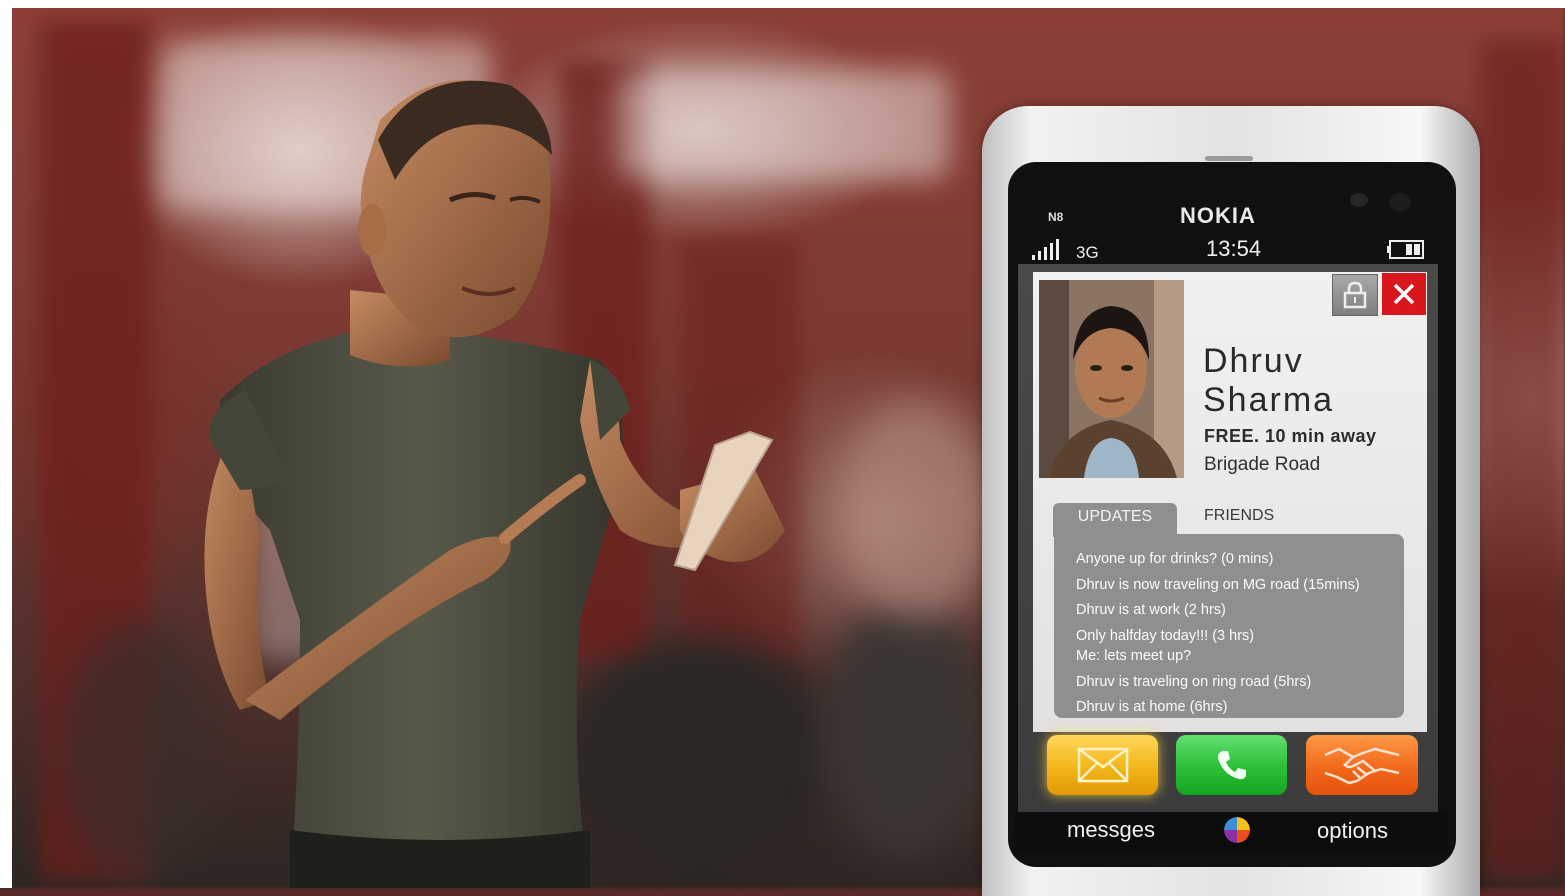  Describe the element at coordinates (1152, 707) in the screenshot. I see `update-item: Dhruv is at home (6hrs)` at that location.